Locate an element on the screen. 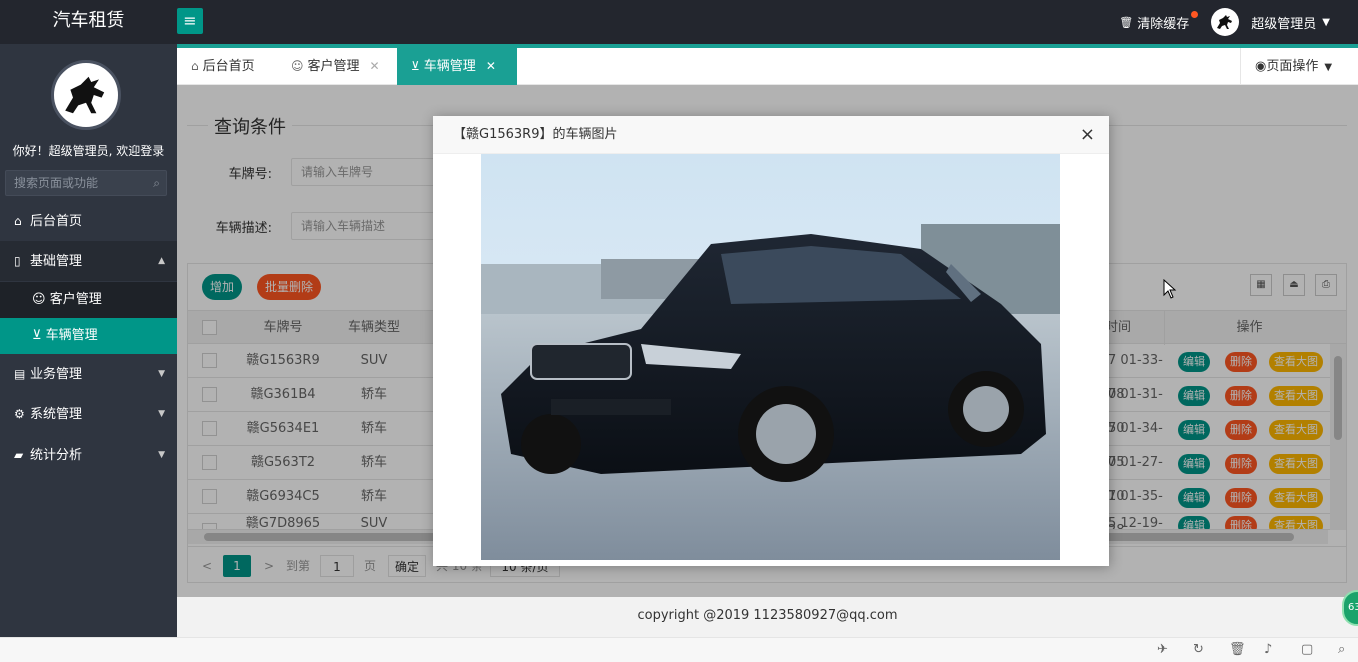  avatar is located at coordinates (1225, 22).